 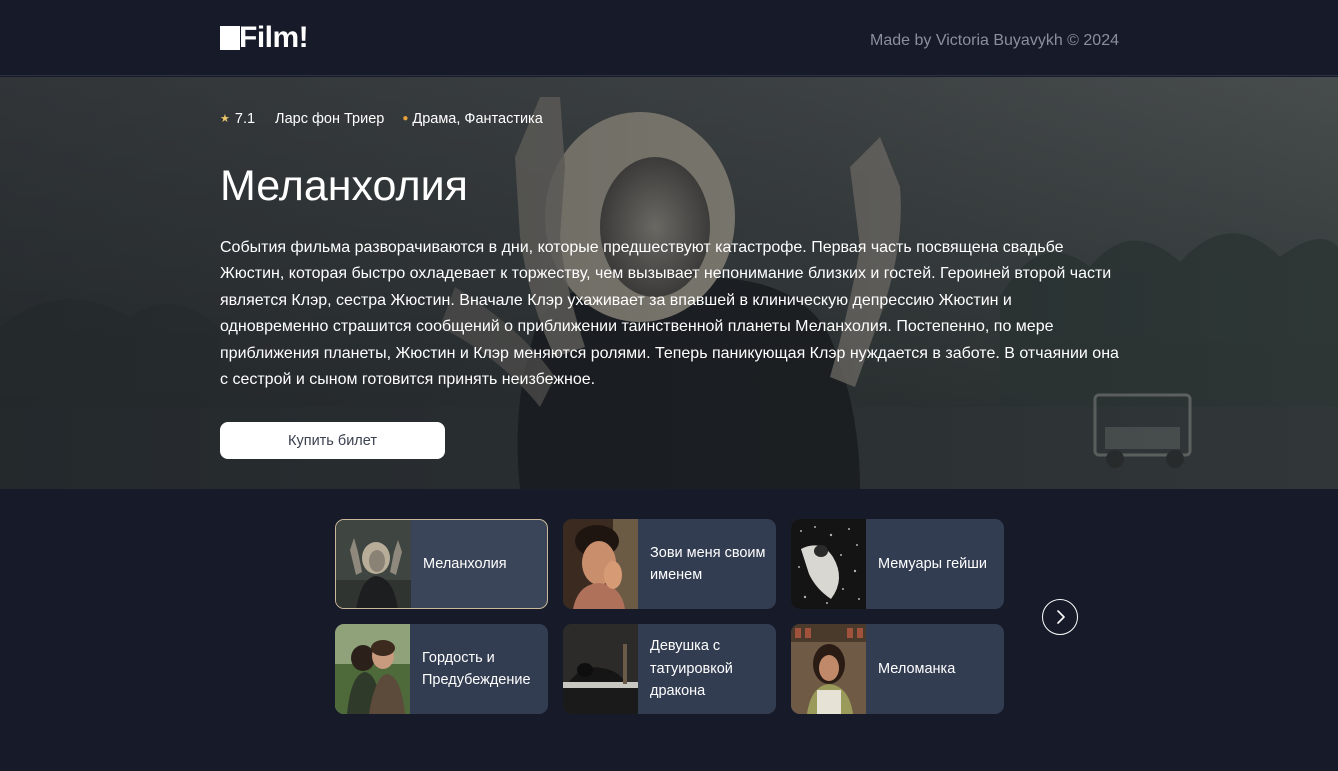 I want to click on logo: Film!, so click(x=264, y=37).